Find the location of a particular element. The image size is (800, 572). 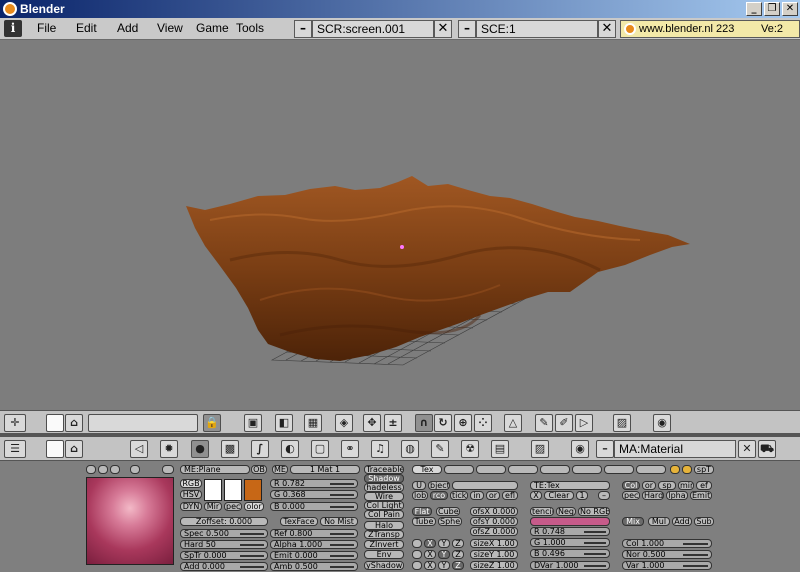

stick-button: tick is located at coordinates (459, 495).